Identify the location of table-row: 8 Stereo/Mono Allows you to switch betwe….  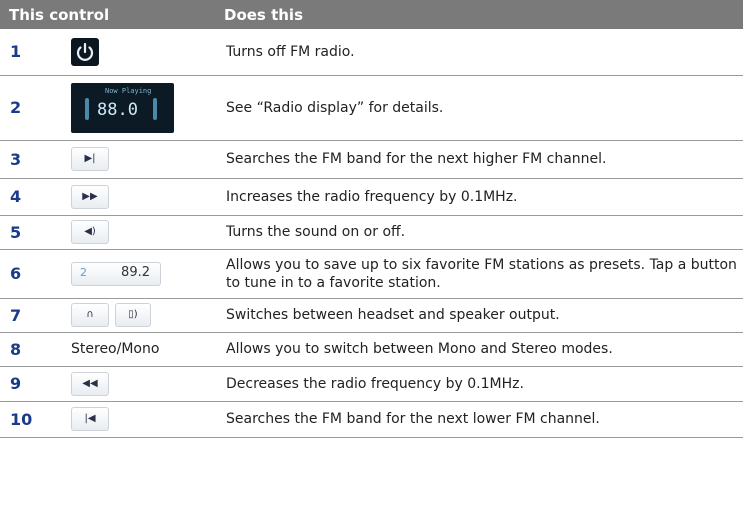
(371, 349).